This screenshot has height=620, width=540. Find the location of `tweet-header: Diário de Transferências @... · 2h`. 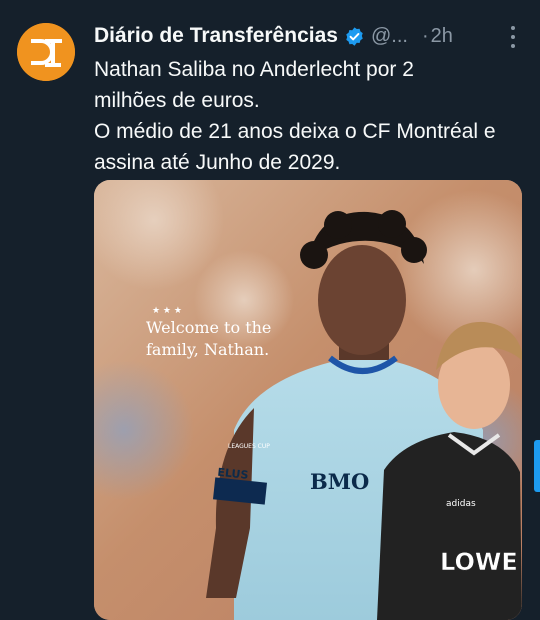

tweet-header: Diário de Transferências @... · 2h is located at coordinates (310, 36).